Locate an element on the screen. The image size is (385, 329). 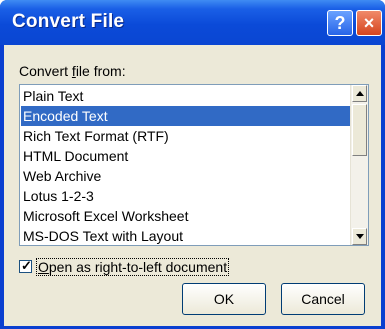
list-item: HTML Document is located at coordinates (186, 156).